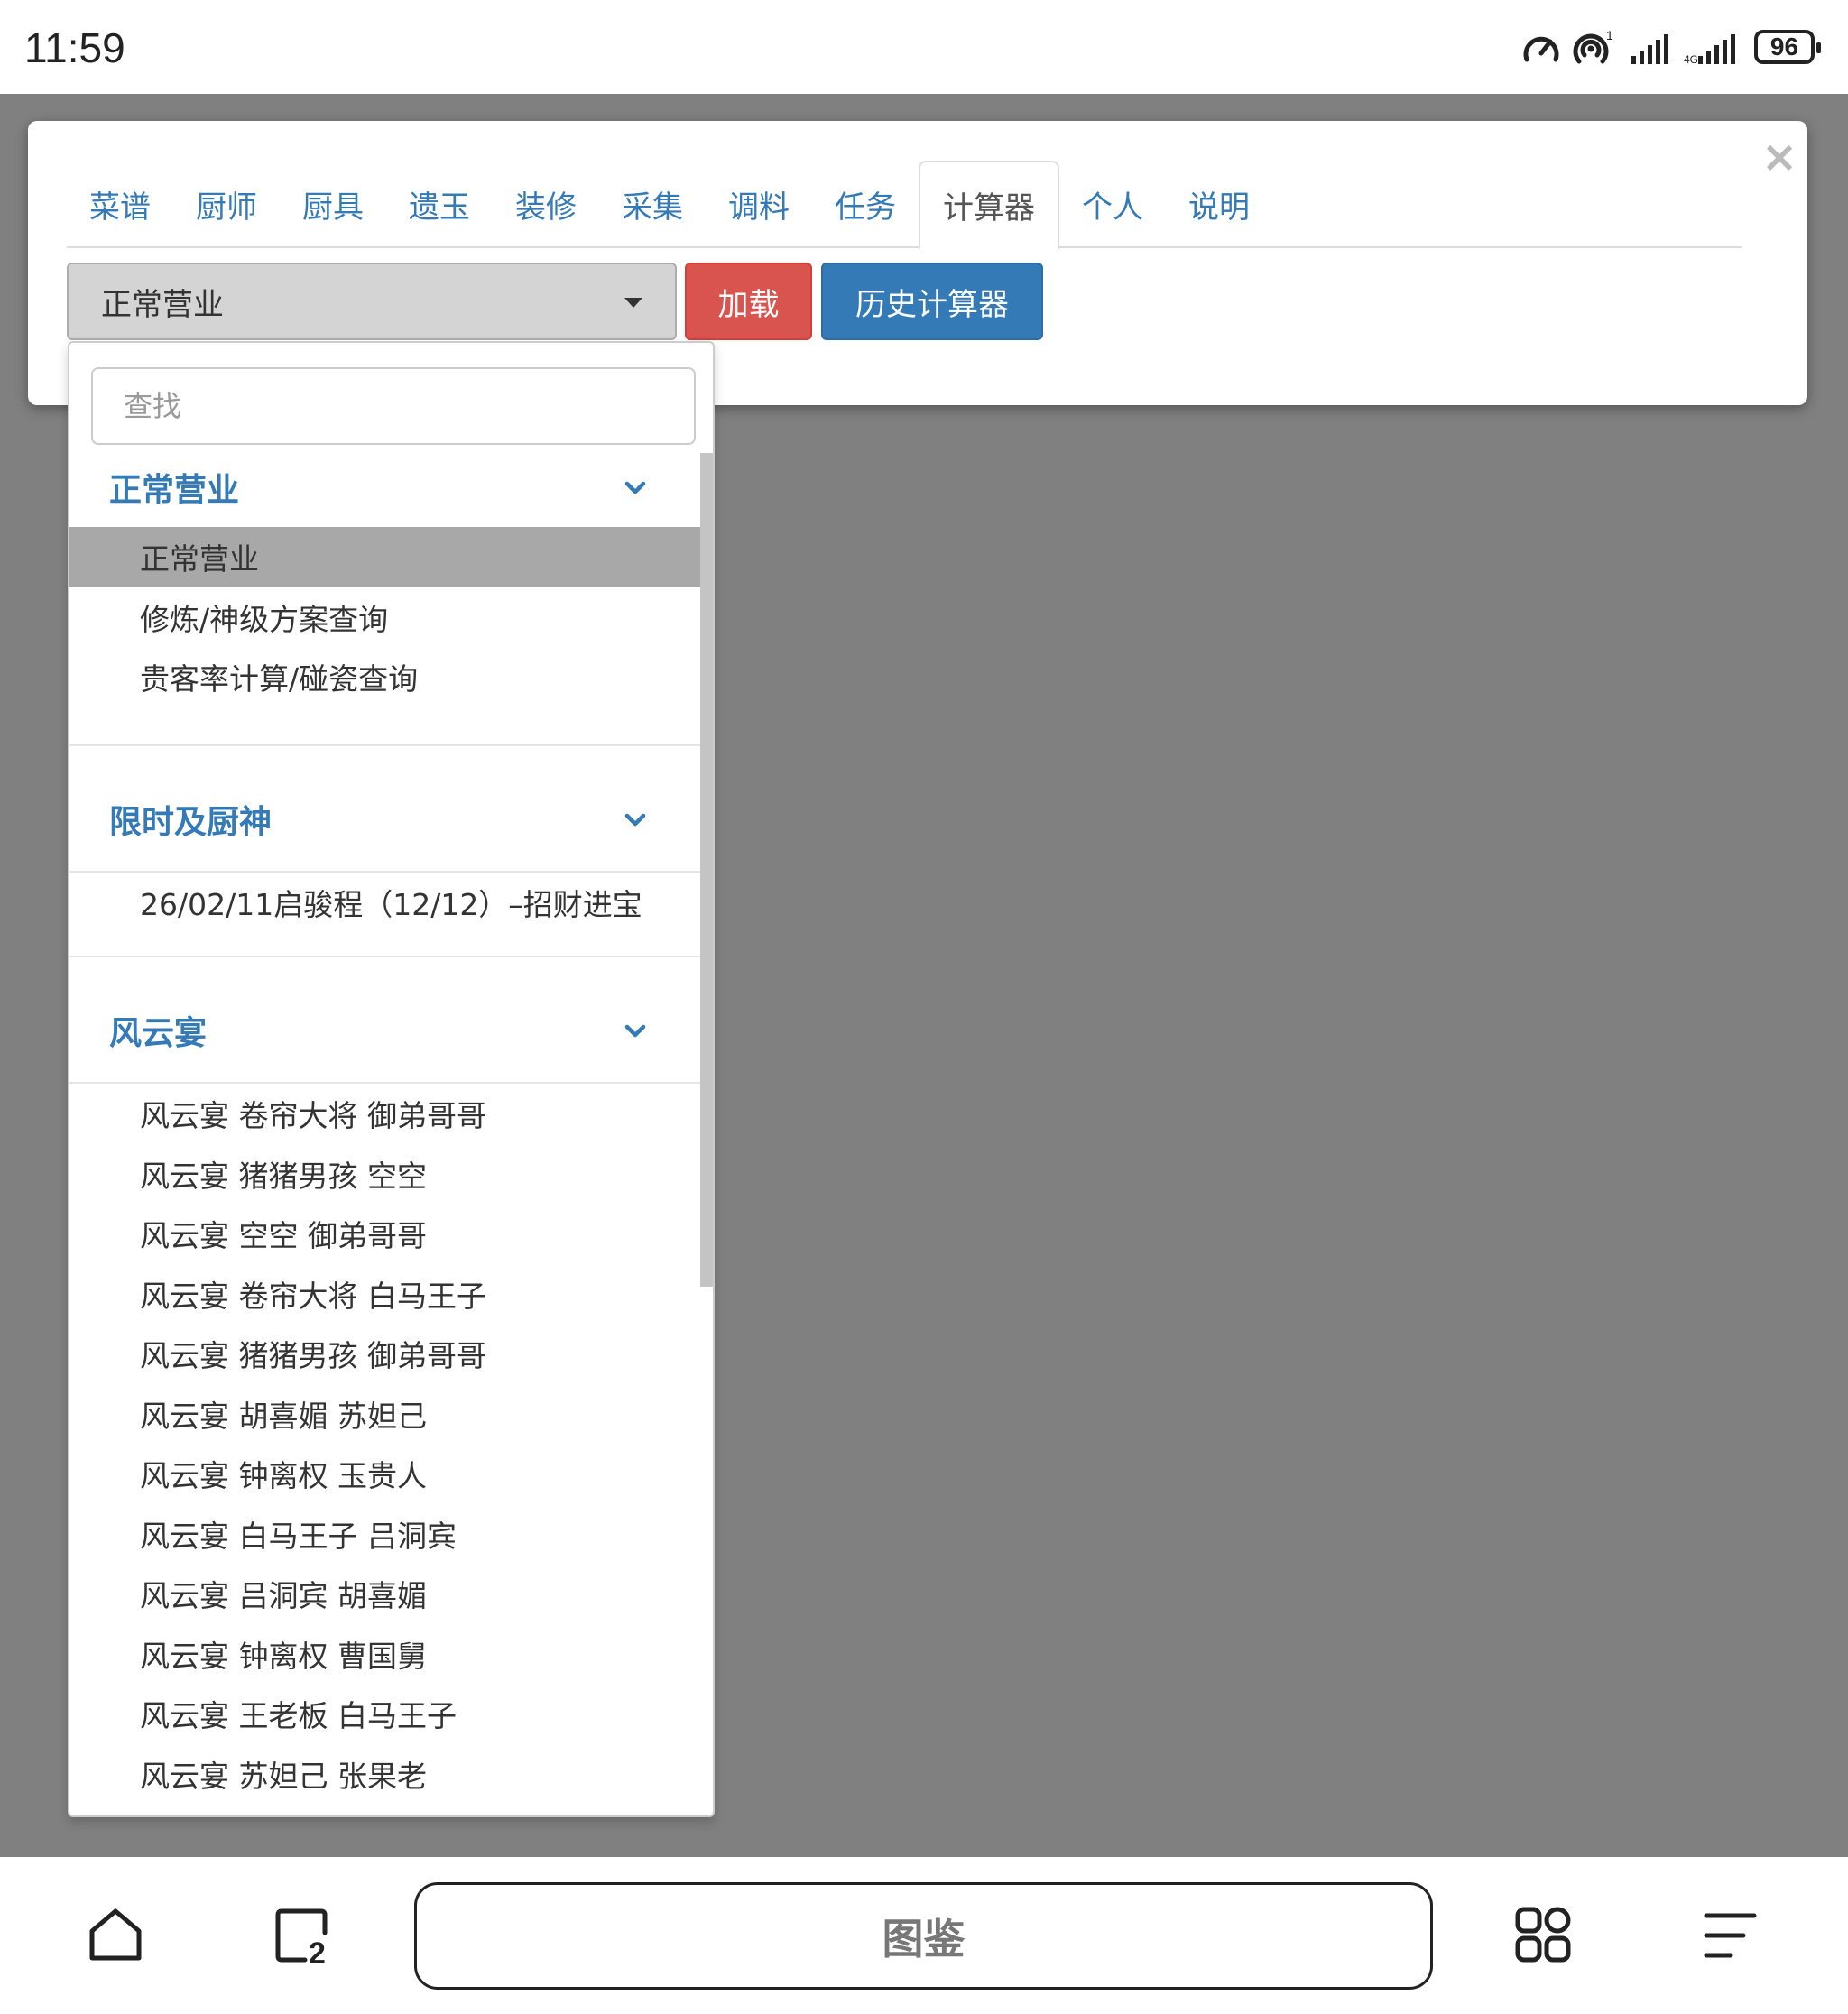 This screenshot has width=1848, height=2014. What do you see at coordinates (384, 1294) in the screenshot?
I see `dropdown-option: 风云宴 卷帘大将 白马王子` at bounding box center [384, 1294].